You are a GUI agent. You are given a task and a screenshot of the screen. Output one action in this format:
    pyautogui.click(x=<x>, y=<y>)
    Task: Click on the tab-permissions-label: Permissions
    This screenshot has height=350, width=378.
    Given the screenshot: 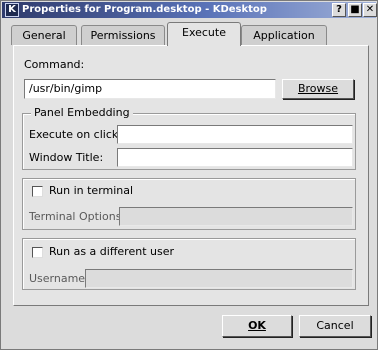 What is the action you would take?
    pyautogui.click(x=123, y=35)
    